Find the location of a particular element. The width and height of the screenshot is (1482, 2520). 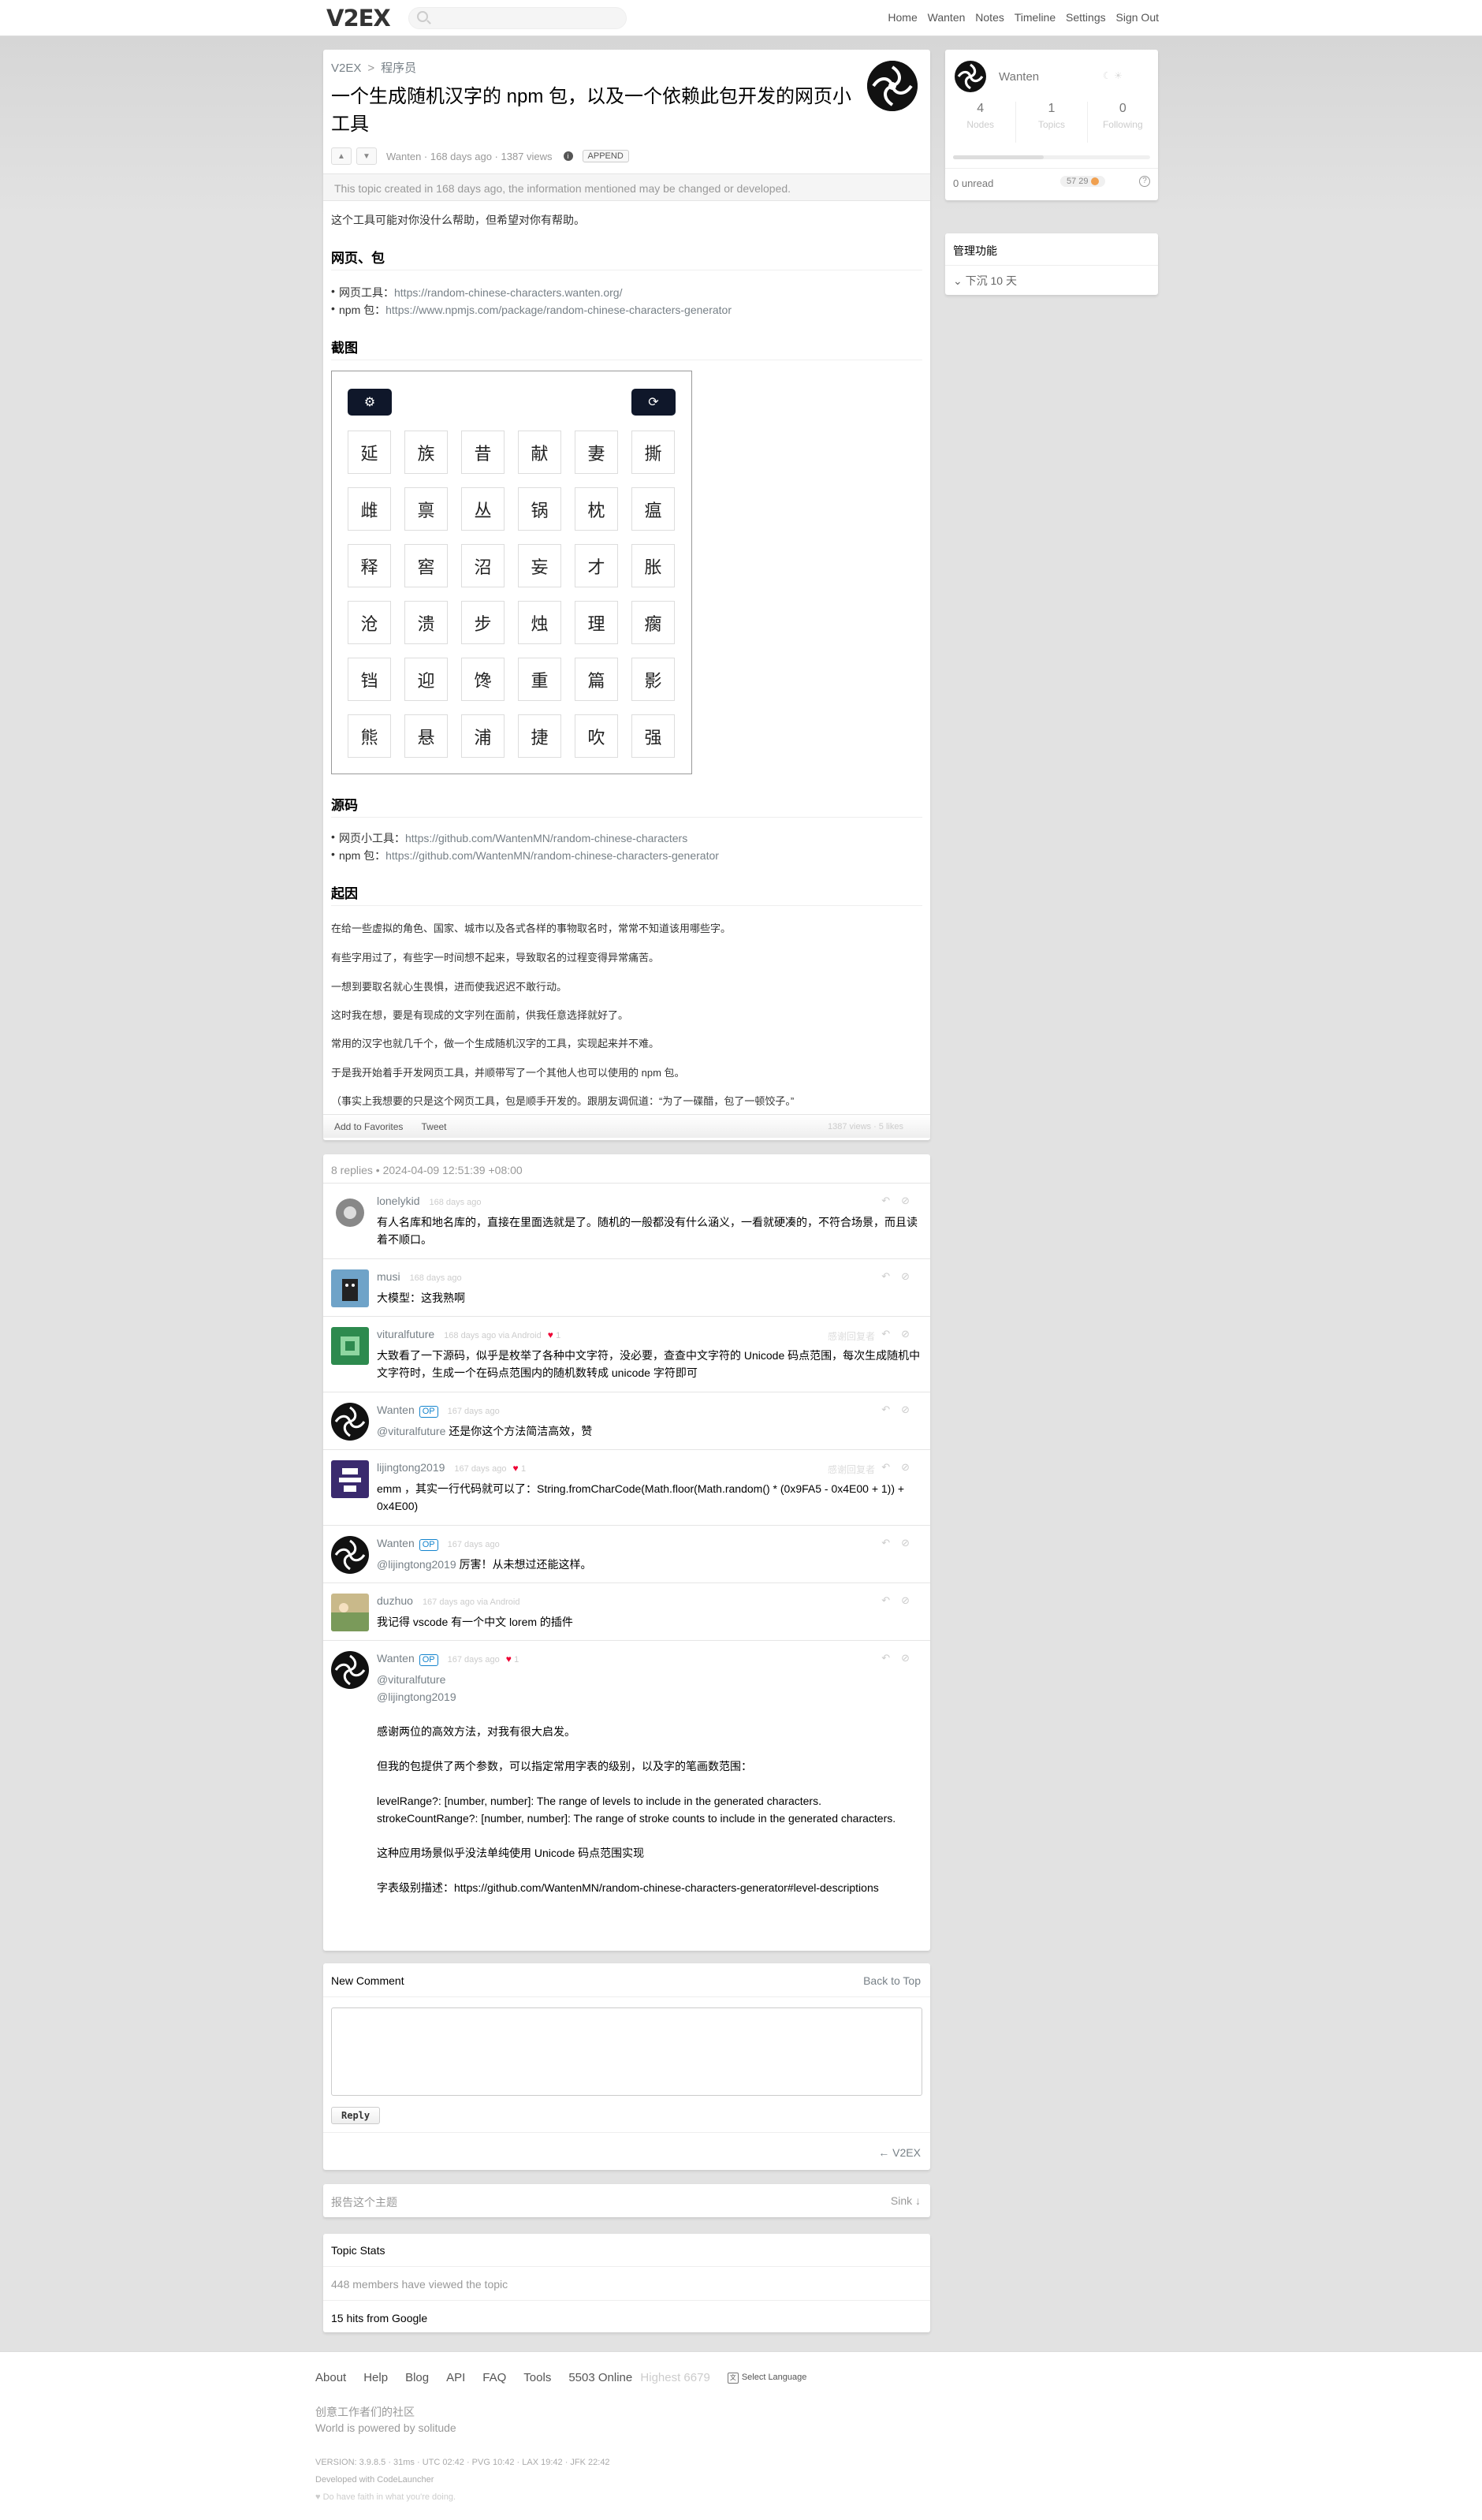

nav-signout: Sign Out is located at coordinates (1137, 17).